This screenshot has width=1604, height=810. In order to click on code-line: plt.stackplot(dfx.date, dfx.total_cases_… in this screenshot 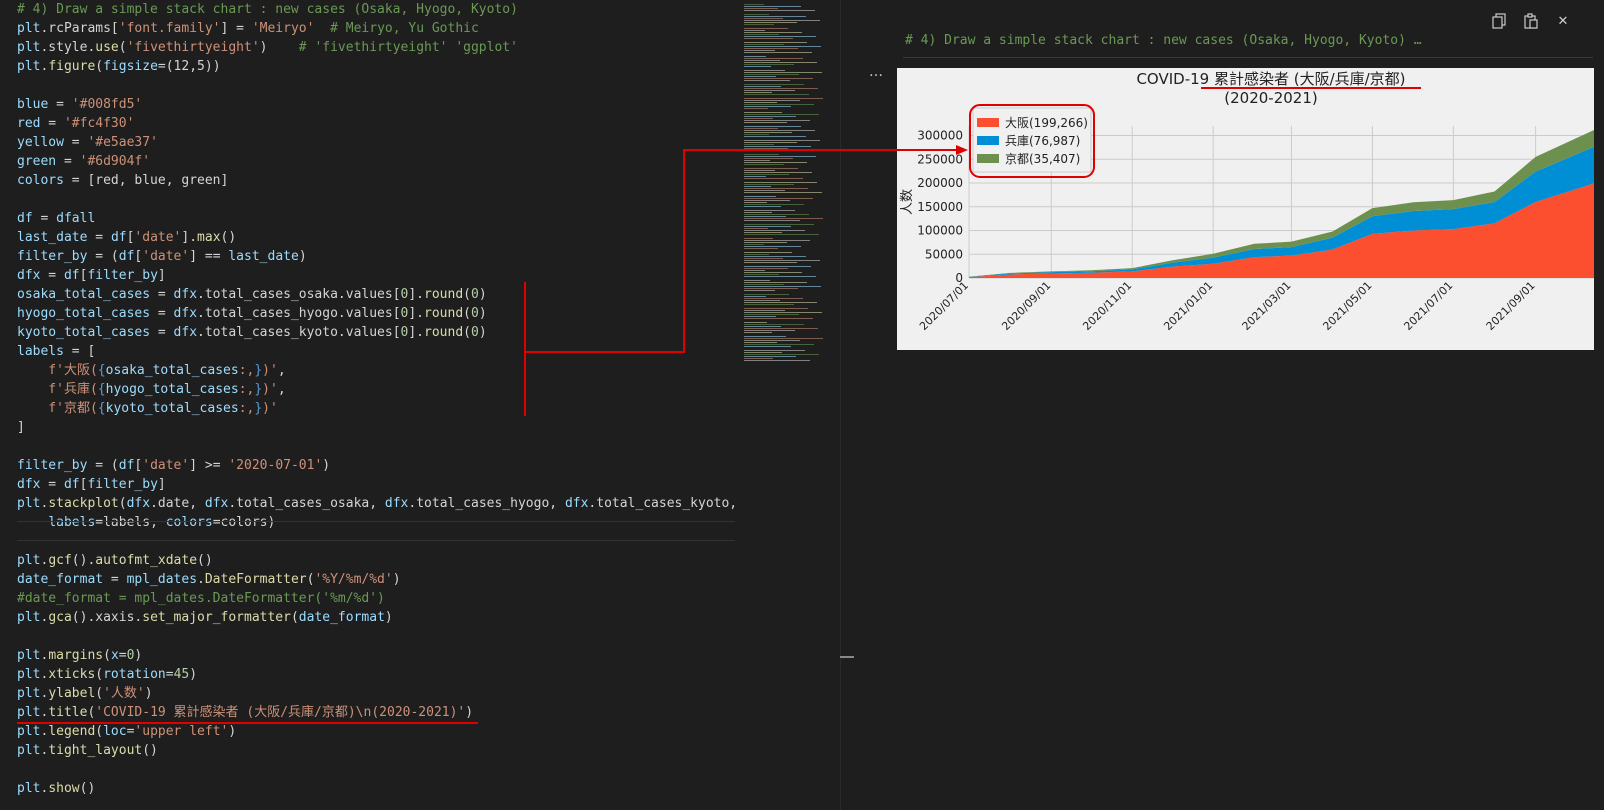, I will do `click(376, 503)`.